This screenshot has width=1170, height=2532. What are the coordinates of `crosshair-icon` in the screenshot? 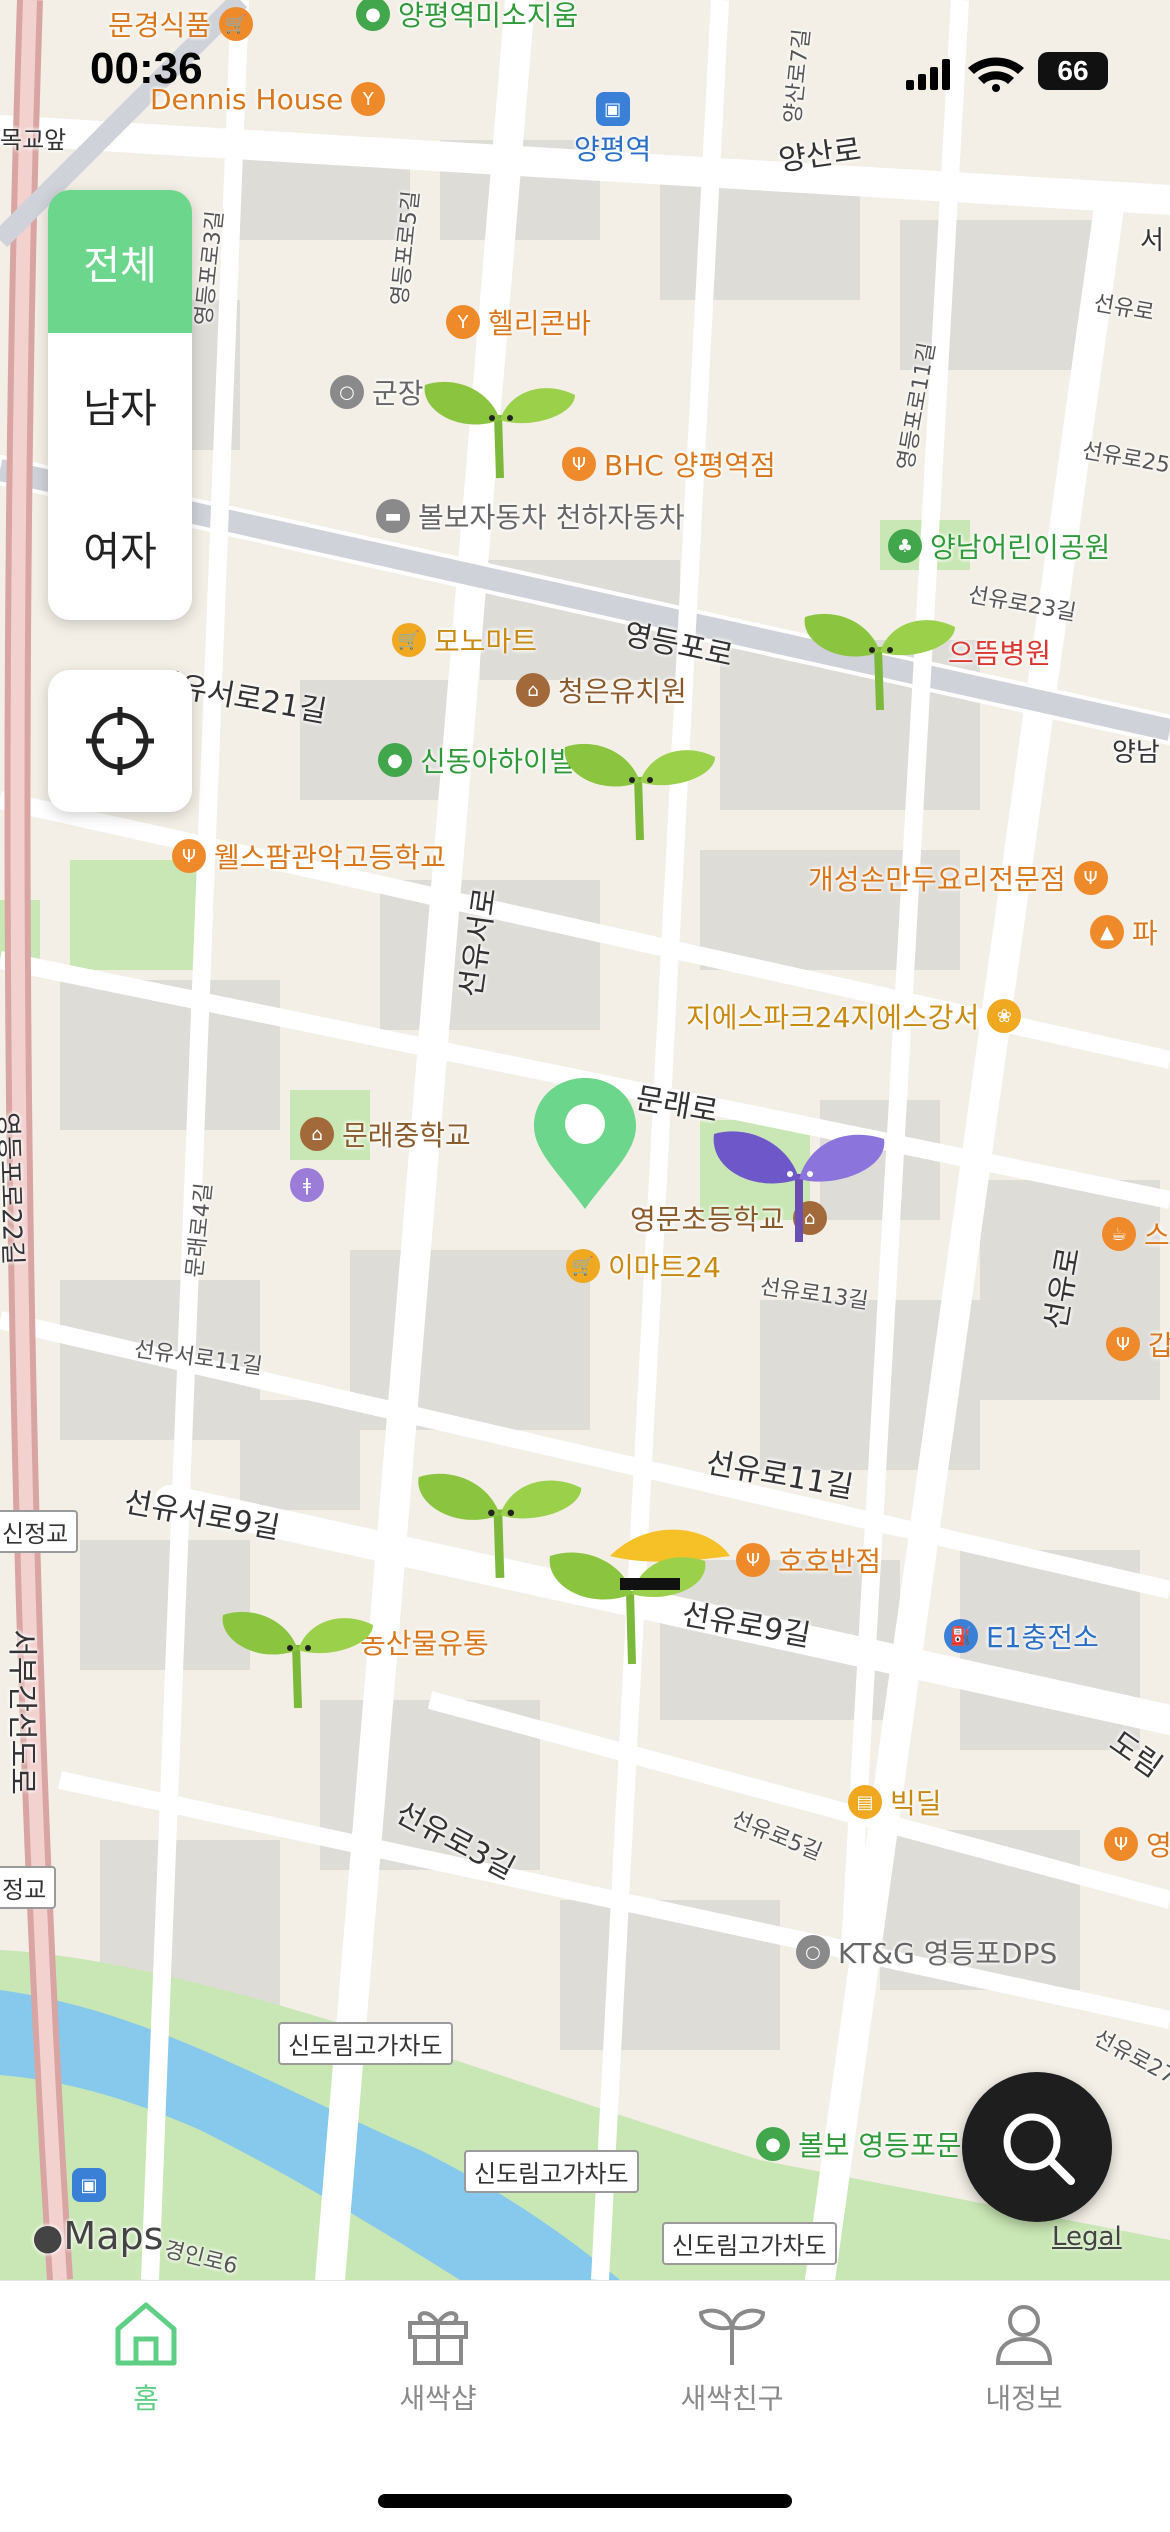 It's located at (120, 741).